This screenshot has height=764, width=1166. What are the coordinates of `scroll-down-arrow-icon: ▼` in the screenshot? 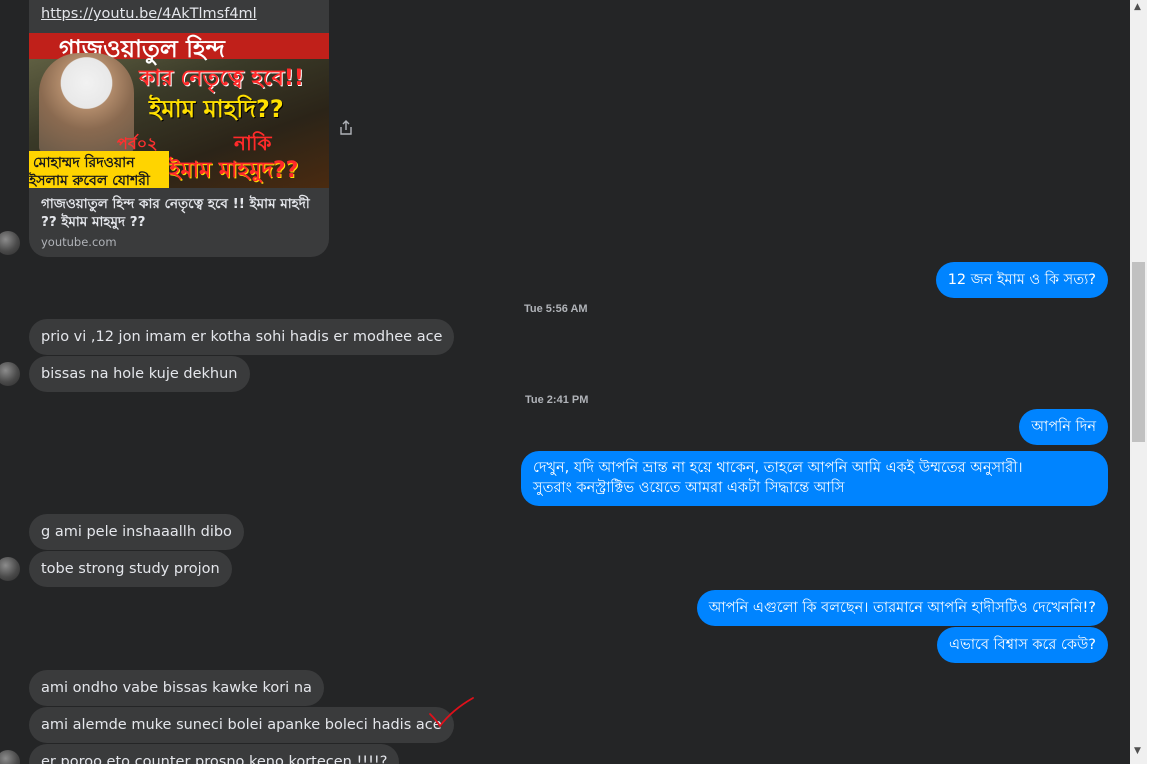 It's located at (1137, 751).